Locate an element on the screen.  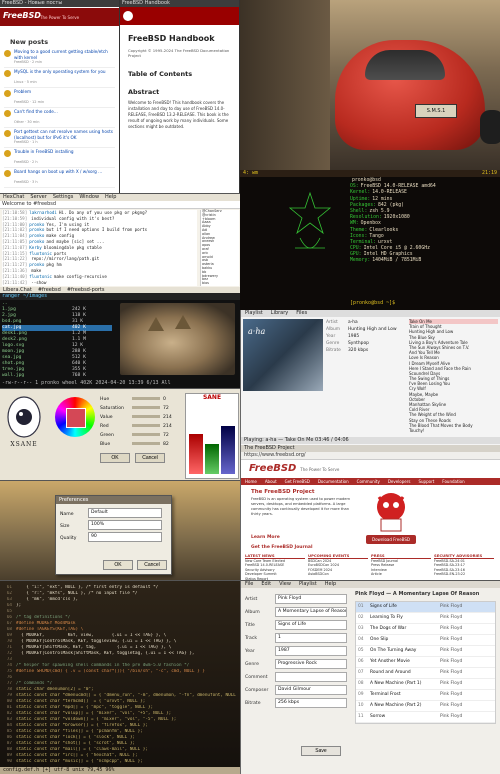
track-row: 10 A New Machine (Part 2) Pink Floyd is located at coordinates (425, 706).